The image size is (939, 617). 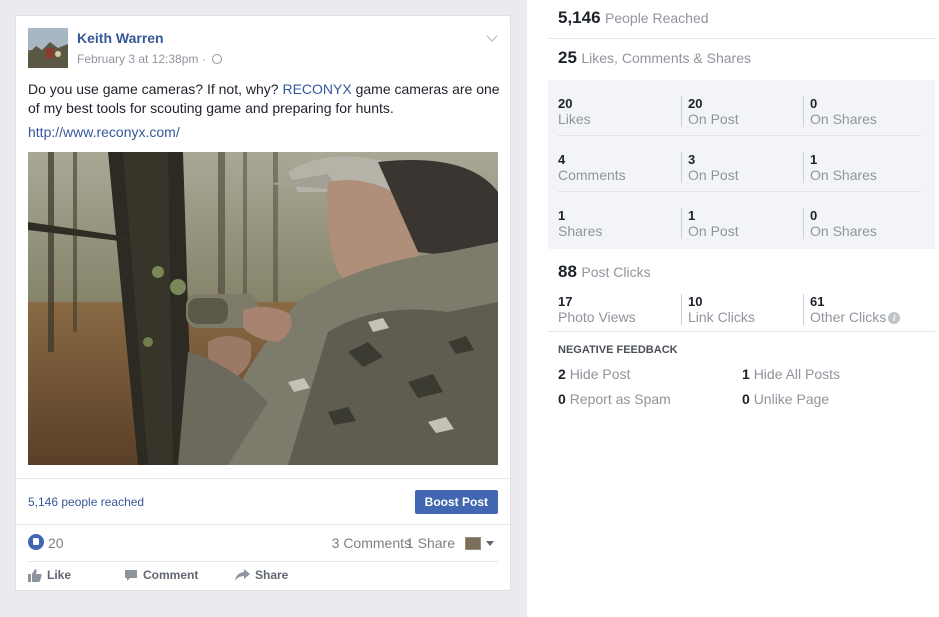 I want to click on share-button: Share, so click(x=261, y=575).